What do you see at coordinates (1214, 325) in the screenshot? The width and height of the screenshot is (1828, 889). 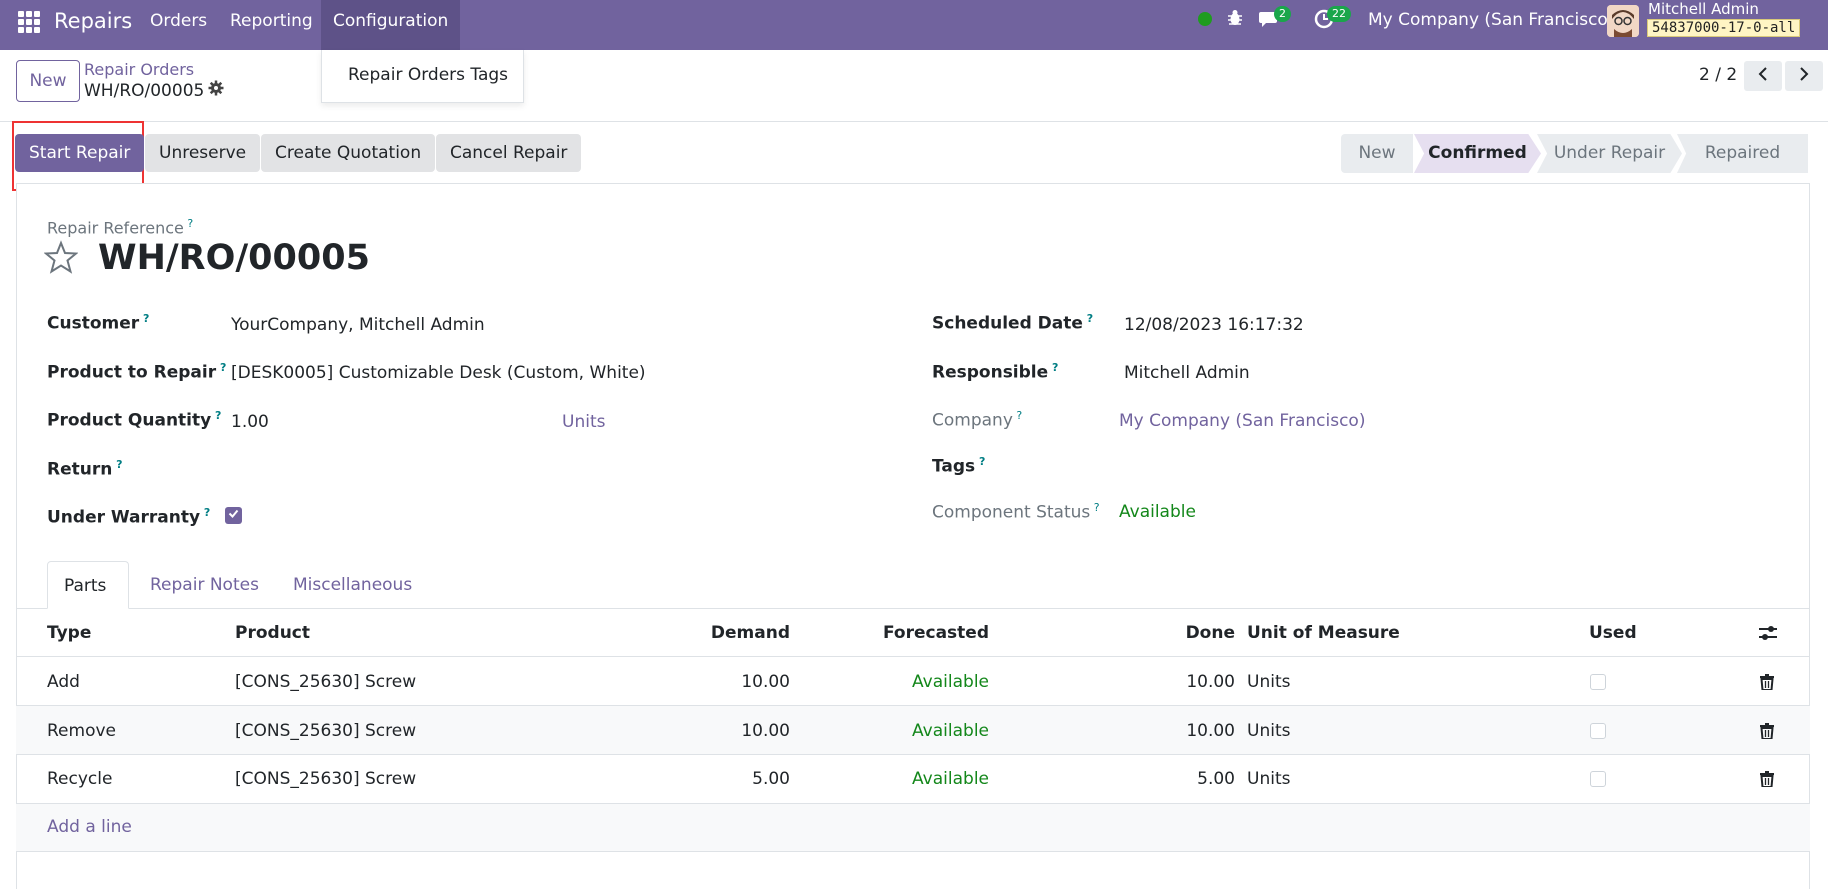 I see `scheduled-date-field: 12/08/2023 16:17:32` at bounding box center [1214, 325].